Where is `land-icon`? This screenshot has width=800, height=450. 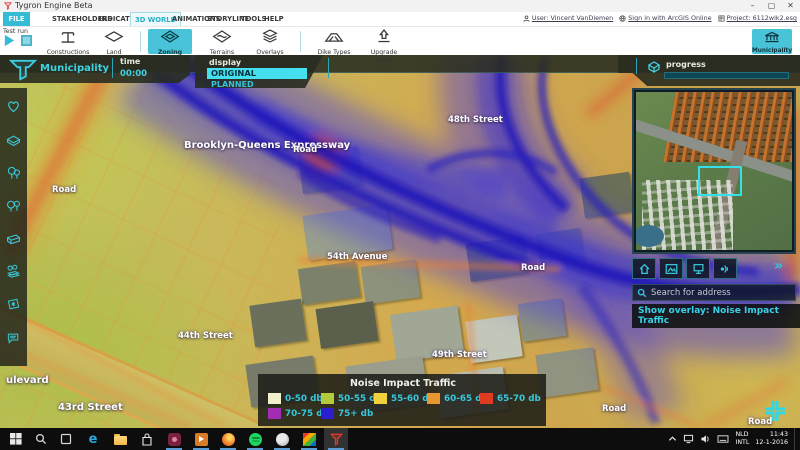
land-icon is located at coordinates (13, 139).